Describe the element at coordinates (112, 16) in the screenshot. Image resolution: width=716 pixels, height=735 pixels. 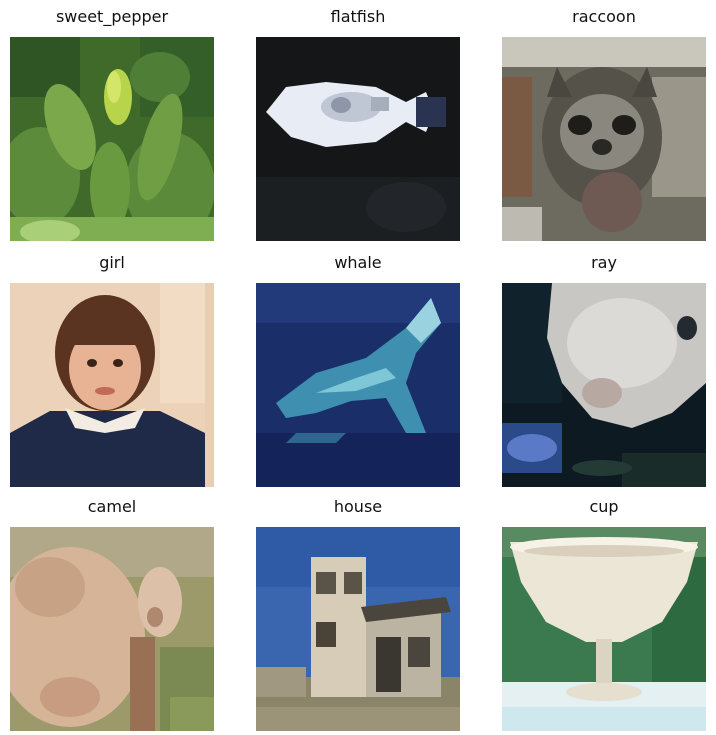
I see `image-title: sweet_pepper` at that location.